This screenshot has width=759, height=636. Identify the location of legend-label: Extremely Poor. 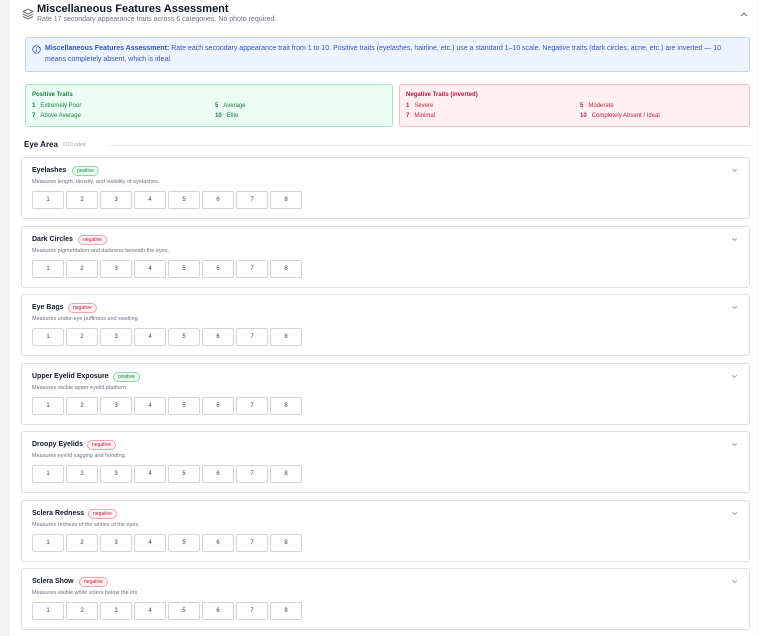
(61, 106).